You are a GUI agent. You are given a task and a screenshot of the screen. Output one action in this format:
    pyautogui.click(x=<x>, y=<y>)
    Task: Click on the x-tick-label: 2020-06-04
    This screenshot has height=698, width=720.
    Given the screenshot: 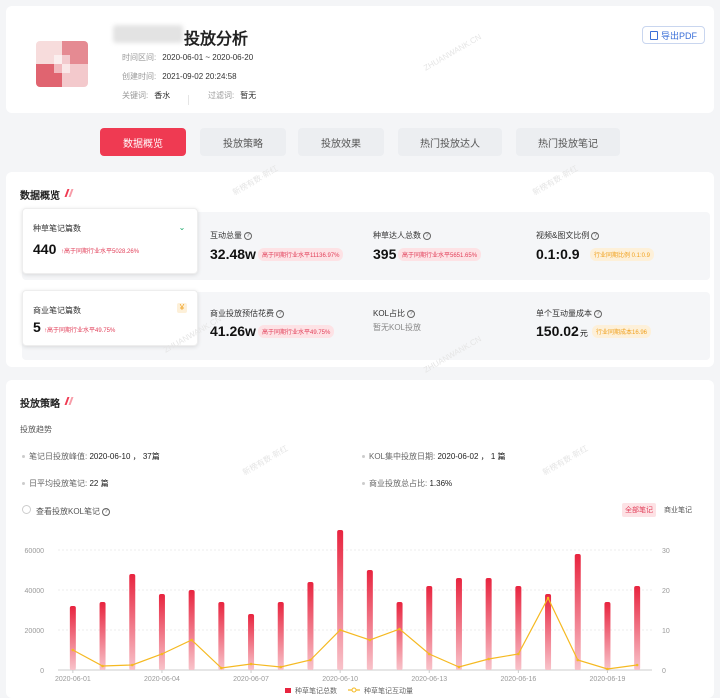 What is the action you would take?
    pyautogui.click(x=162, y=679)
    